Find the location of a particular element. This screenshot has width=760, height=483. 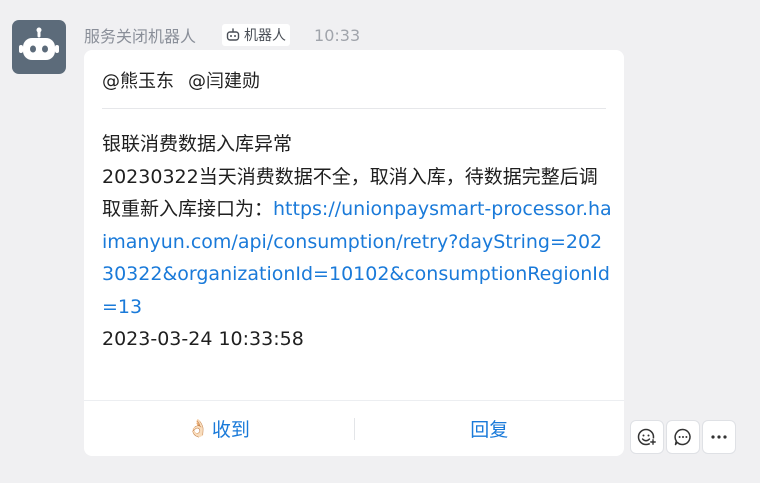

reply-button-label: 回复 is located at coordinates (489, 430).